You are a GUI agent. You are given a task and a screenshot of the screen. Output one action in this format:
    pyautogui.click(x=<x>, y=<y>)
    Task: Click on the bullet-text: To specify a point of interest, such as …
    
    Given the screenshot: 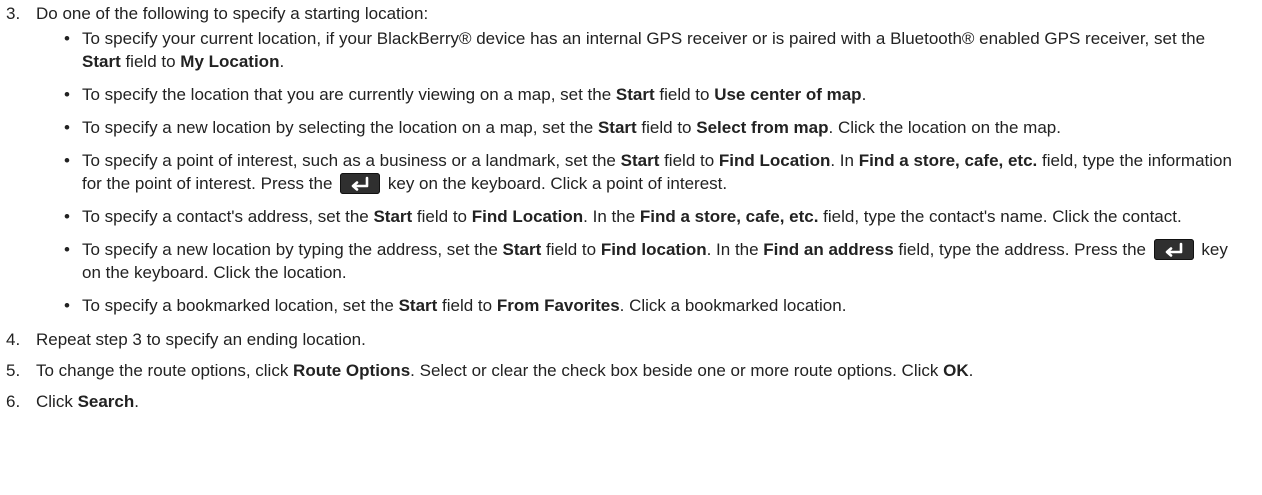 What is the action you would take?
    pyautogui.click(x=351, y=160)
    